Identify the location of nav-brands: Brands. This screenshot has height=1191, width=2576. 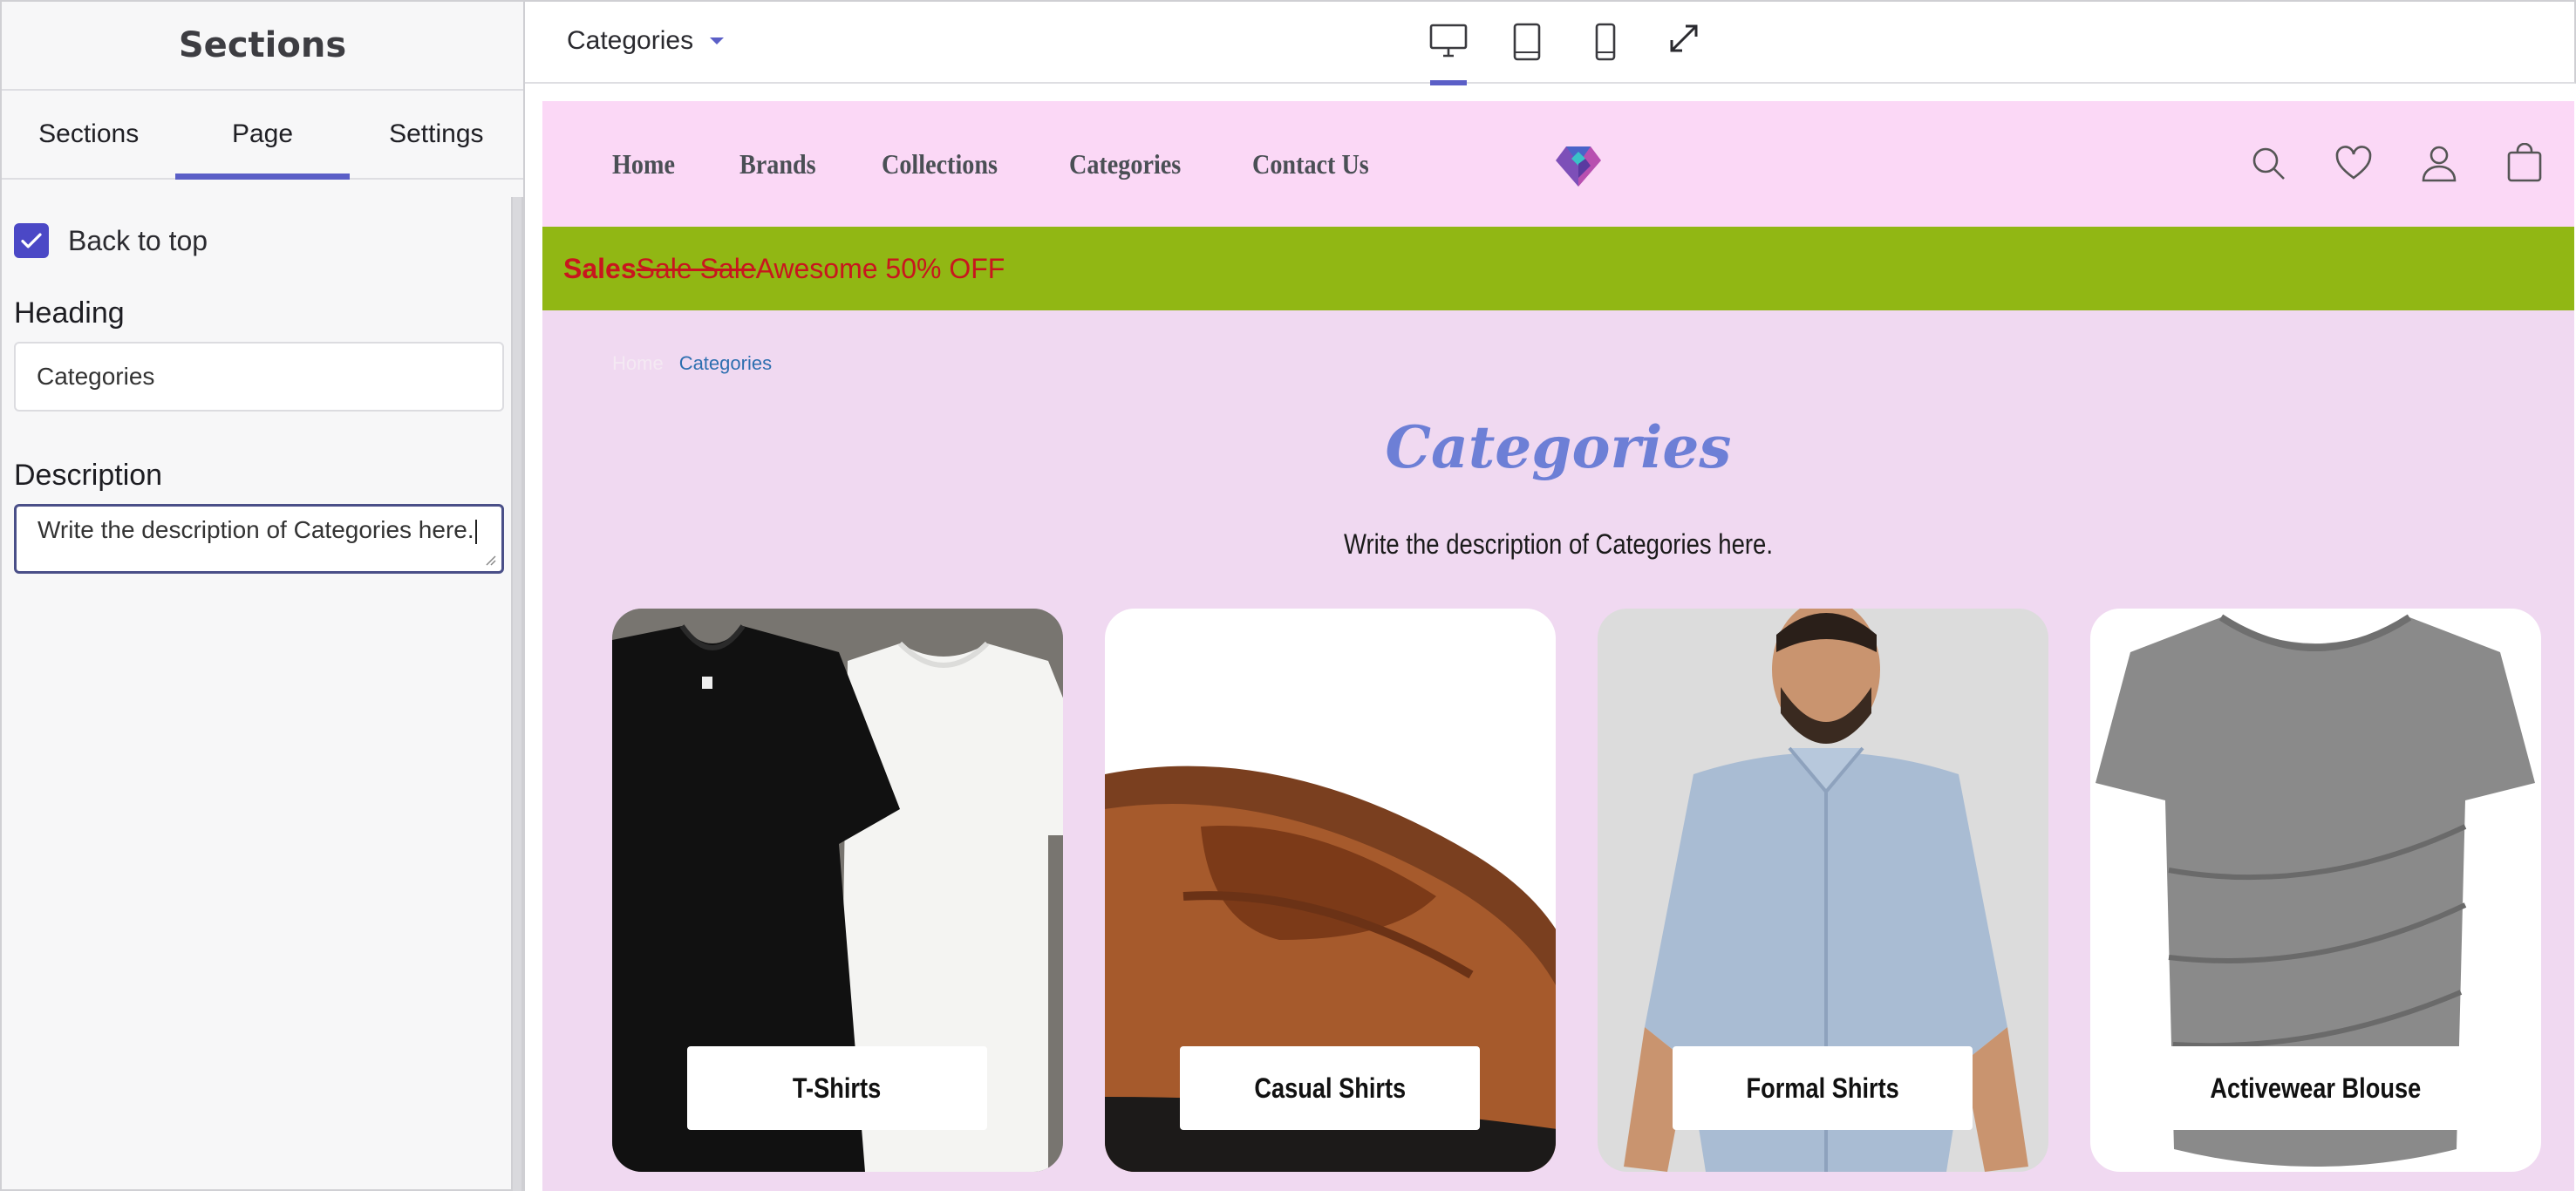
(777, 164).